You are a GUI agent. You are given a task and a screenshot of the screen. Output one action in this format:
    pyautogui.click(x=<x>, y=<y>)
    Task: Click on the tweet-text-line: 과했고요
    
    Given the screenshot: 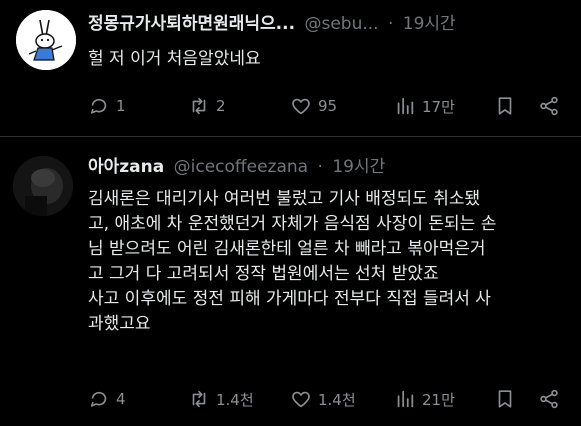 What is the action you would take?
    pyautogui.click(x=119, y=324)
    